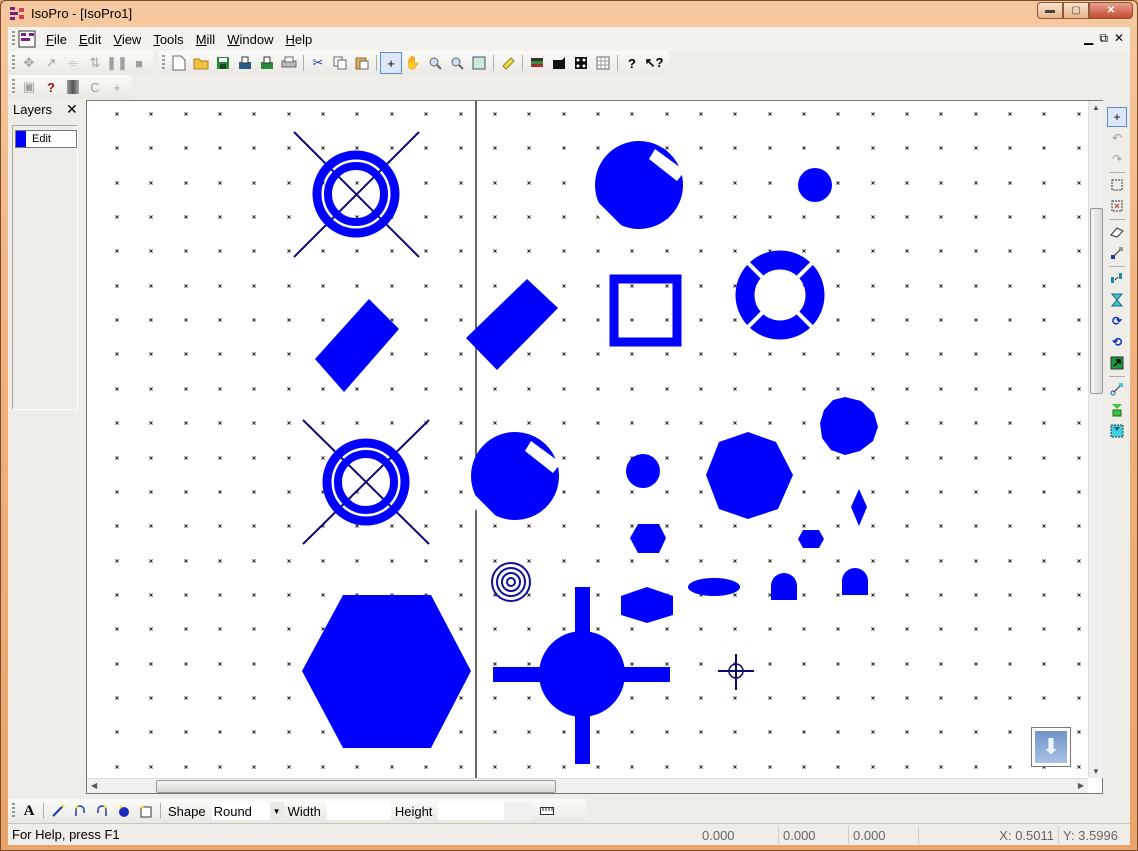 The image size is (1138, 851). What do you see at coordinates (391, 63) in the screenshot?
I see `crosshair-icon: +` at bounding box center [391, 63].